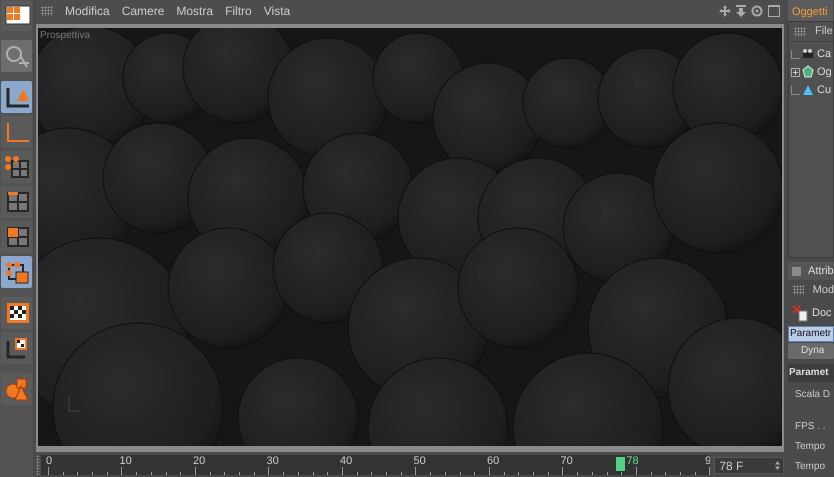 This screenshot has width=834, height=477. What do you see at coordinates (277, 11) in the screenshot?
I see `menu-item: Vista` at bounding box center [277, 11].